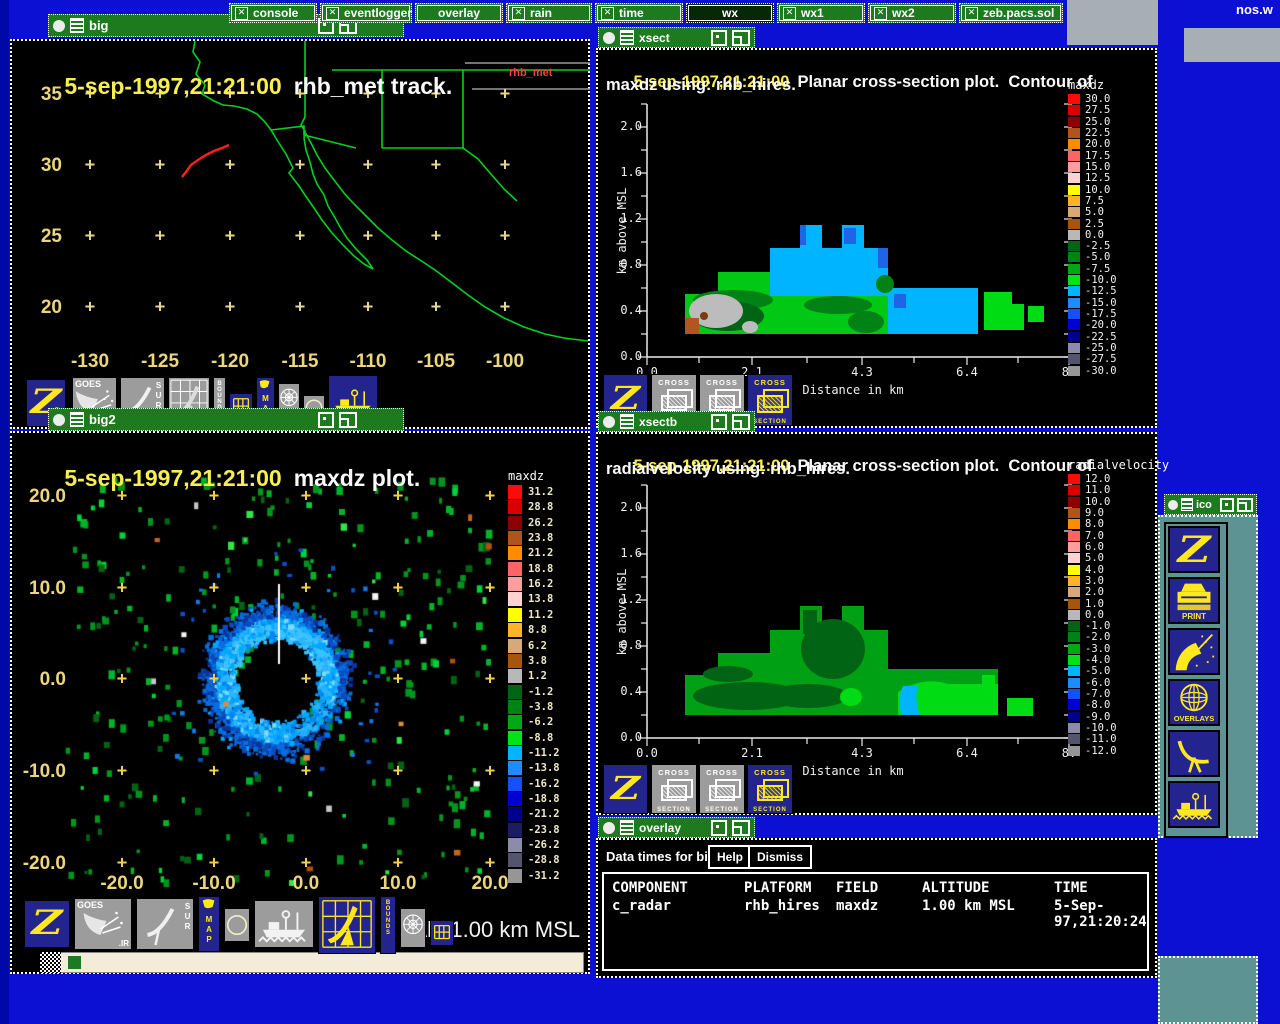 This screenshot has height=1024, width=1280. Describe the element at coordinates (676, 827) in the screenshot. I see `window-titlebar-overlay: overlay` at that location.